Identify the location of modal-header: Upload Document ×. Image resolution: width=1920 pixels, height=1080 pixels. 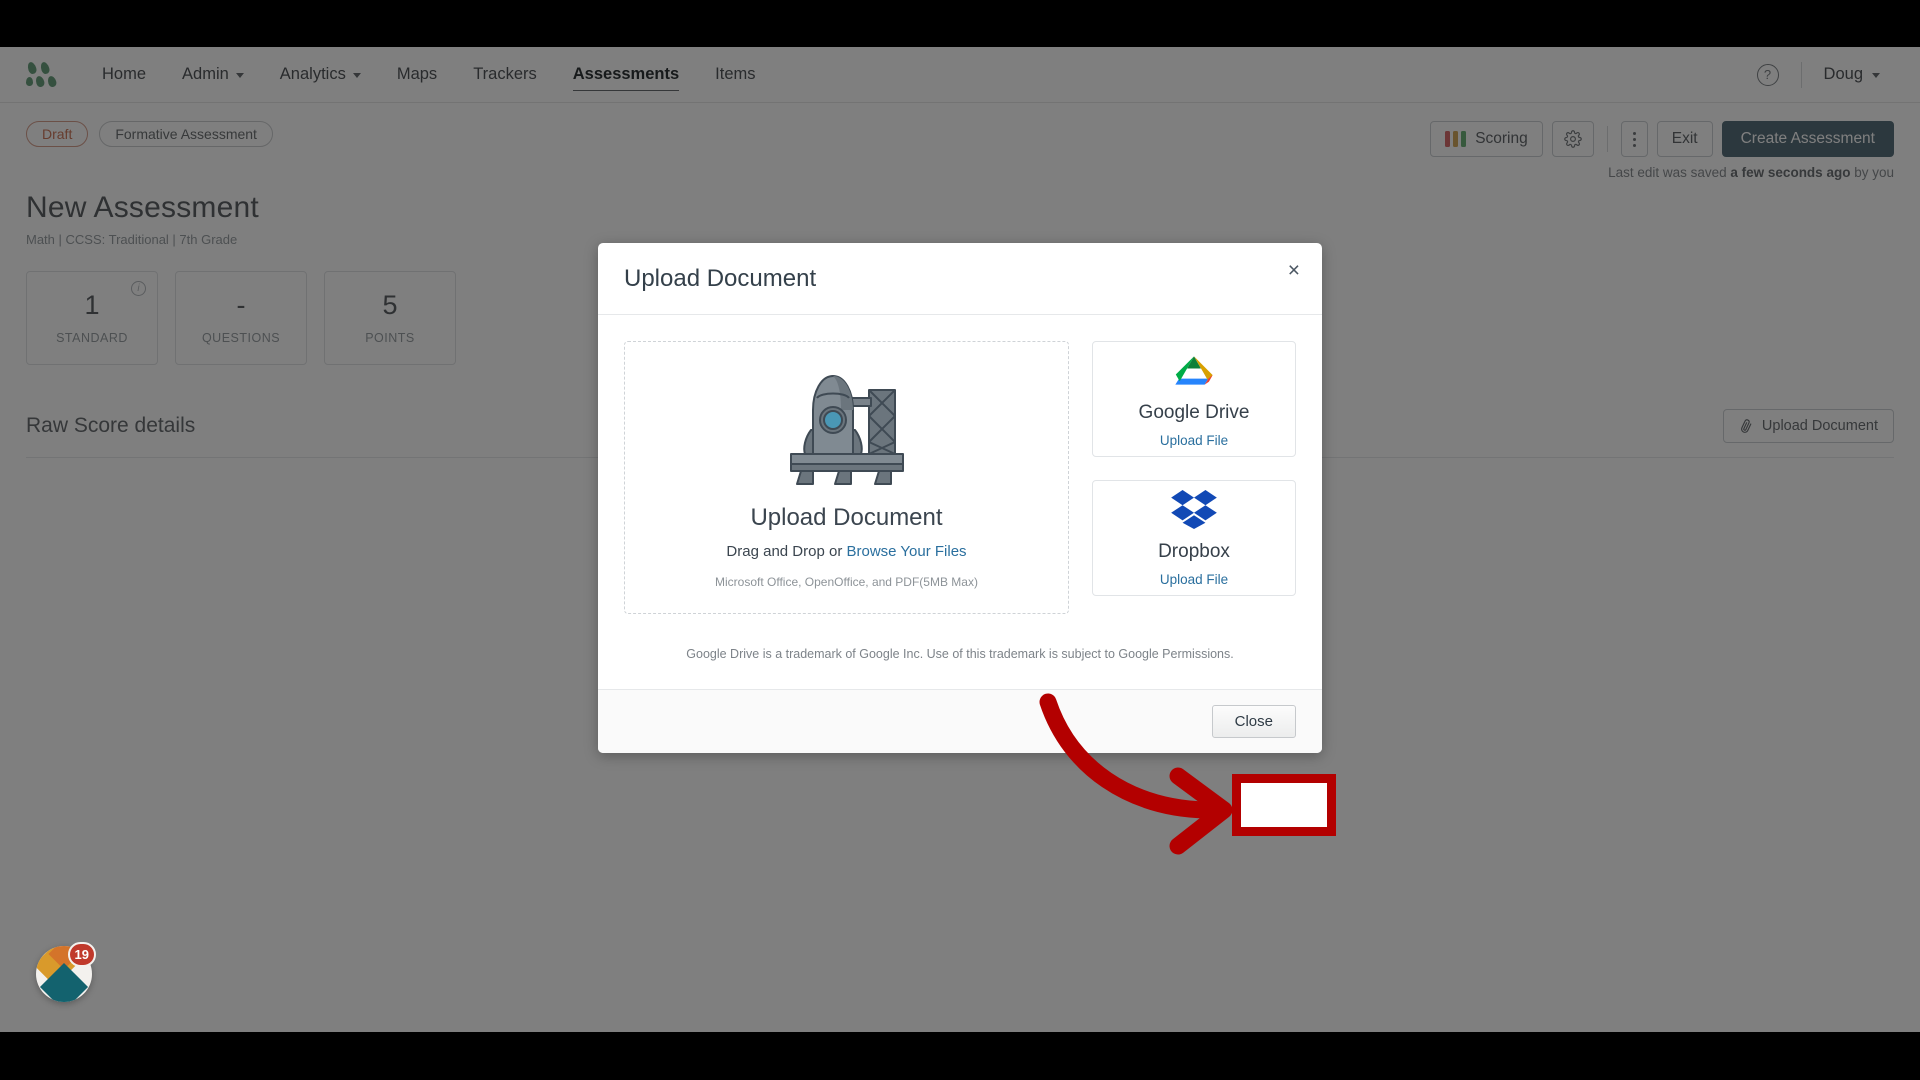
(960, 279).